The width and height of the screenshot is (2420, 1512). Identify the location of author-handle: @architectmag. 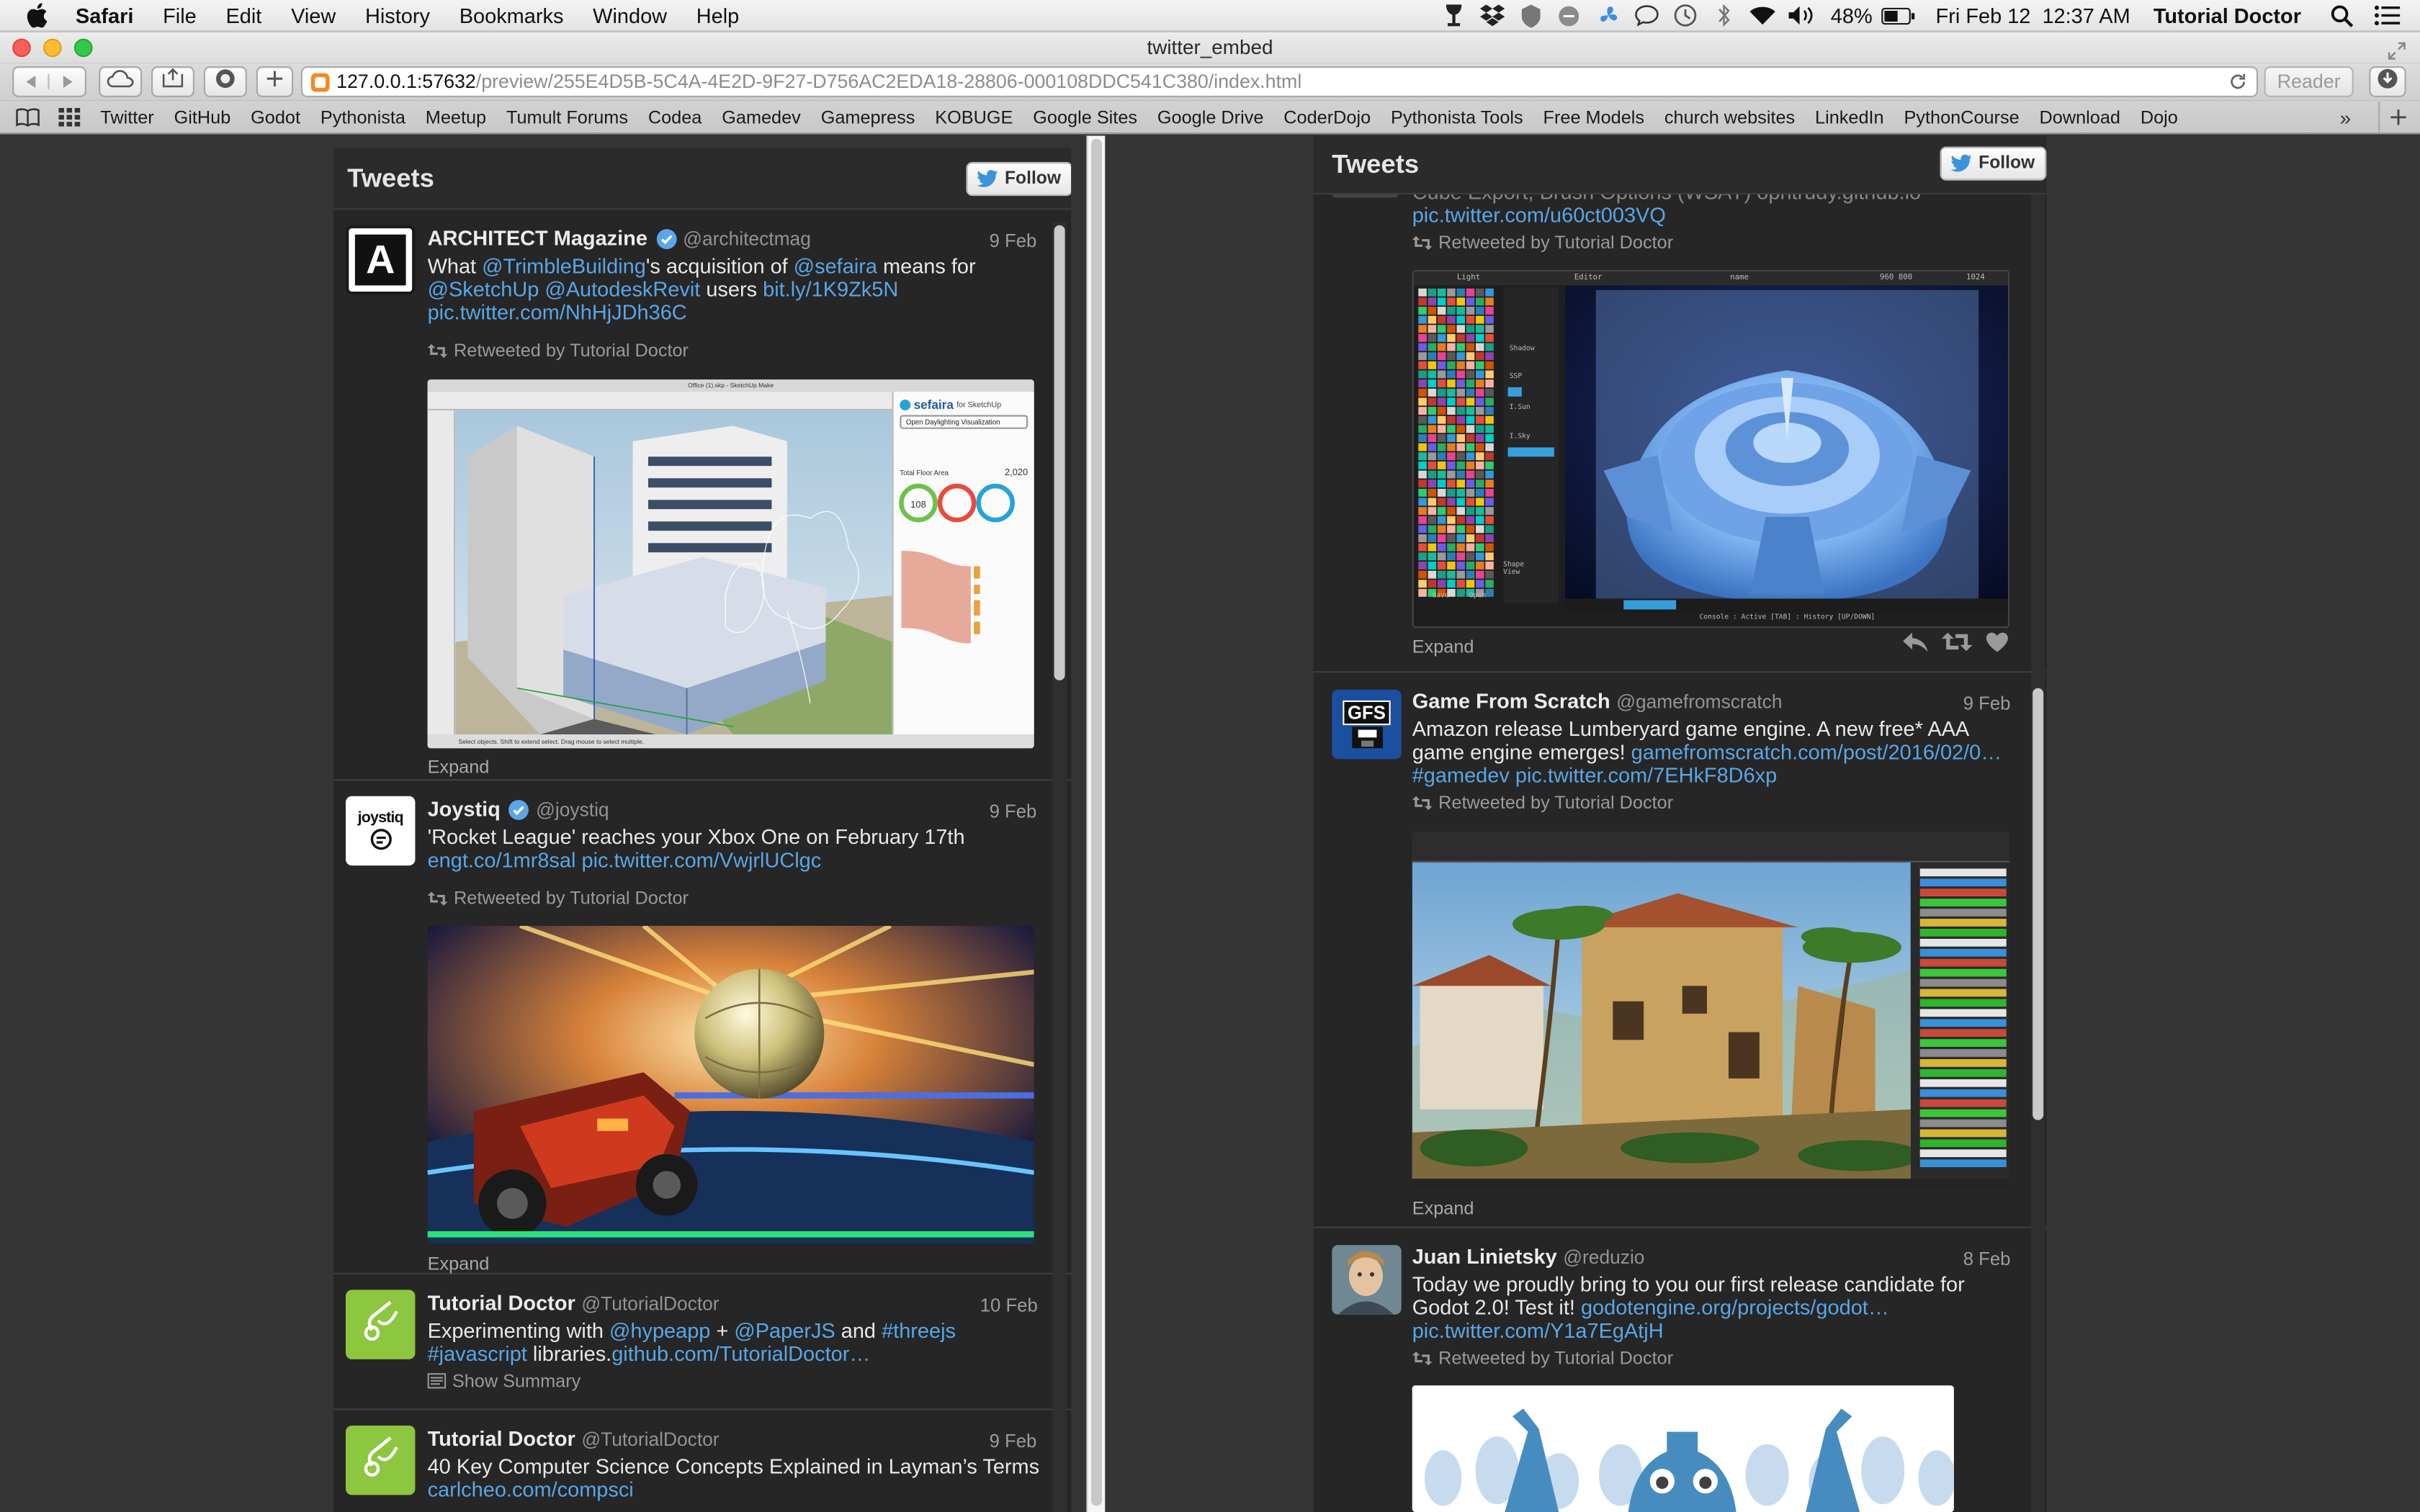
(747, 238).